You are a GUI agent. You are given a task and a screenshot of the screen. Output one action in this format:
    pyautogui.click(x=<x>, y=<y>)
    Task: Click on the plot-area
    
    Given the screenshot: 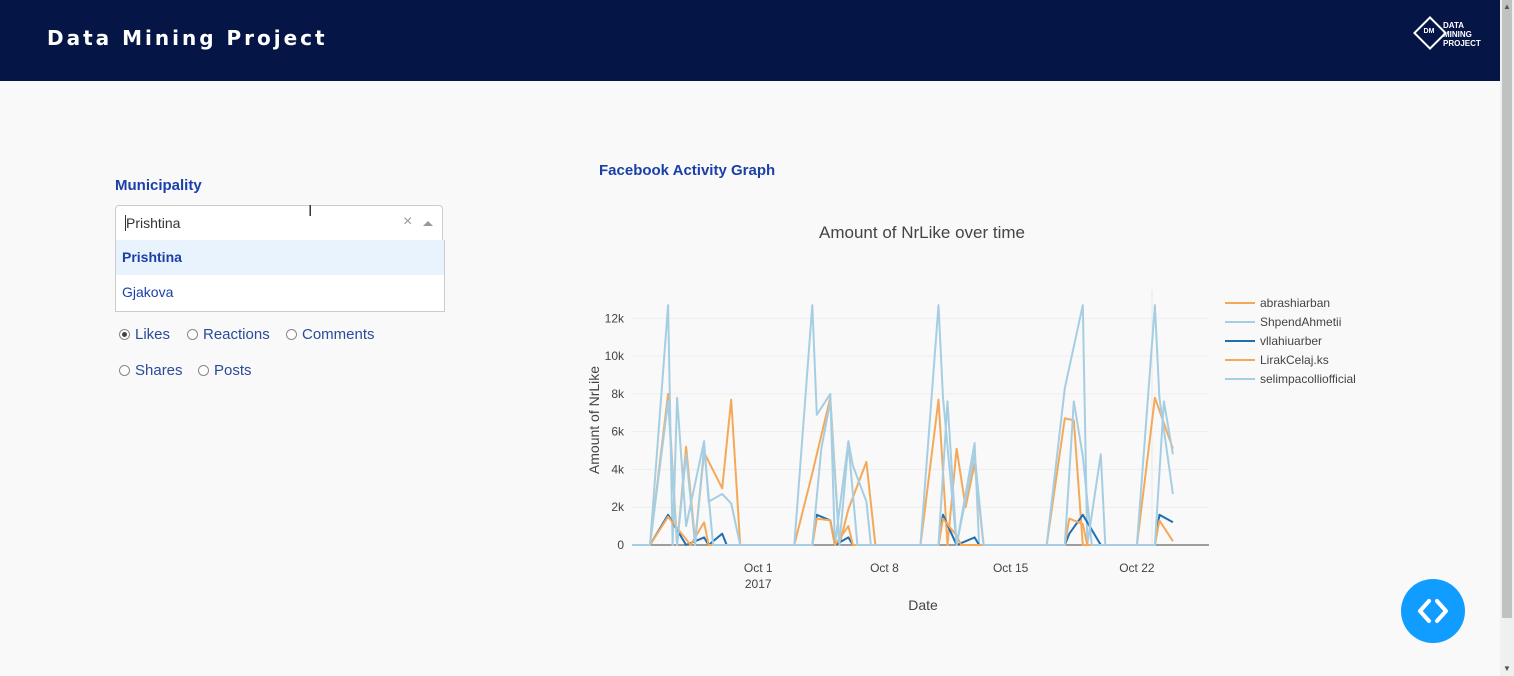 What is the action you would take?
    pyautogui.click(x=920, y=418)
    